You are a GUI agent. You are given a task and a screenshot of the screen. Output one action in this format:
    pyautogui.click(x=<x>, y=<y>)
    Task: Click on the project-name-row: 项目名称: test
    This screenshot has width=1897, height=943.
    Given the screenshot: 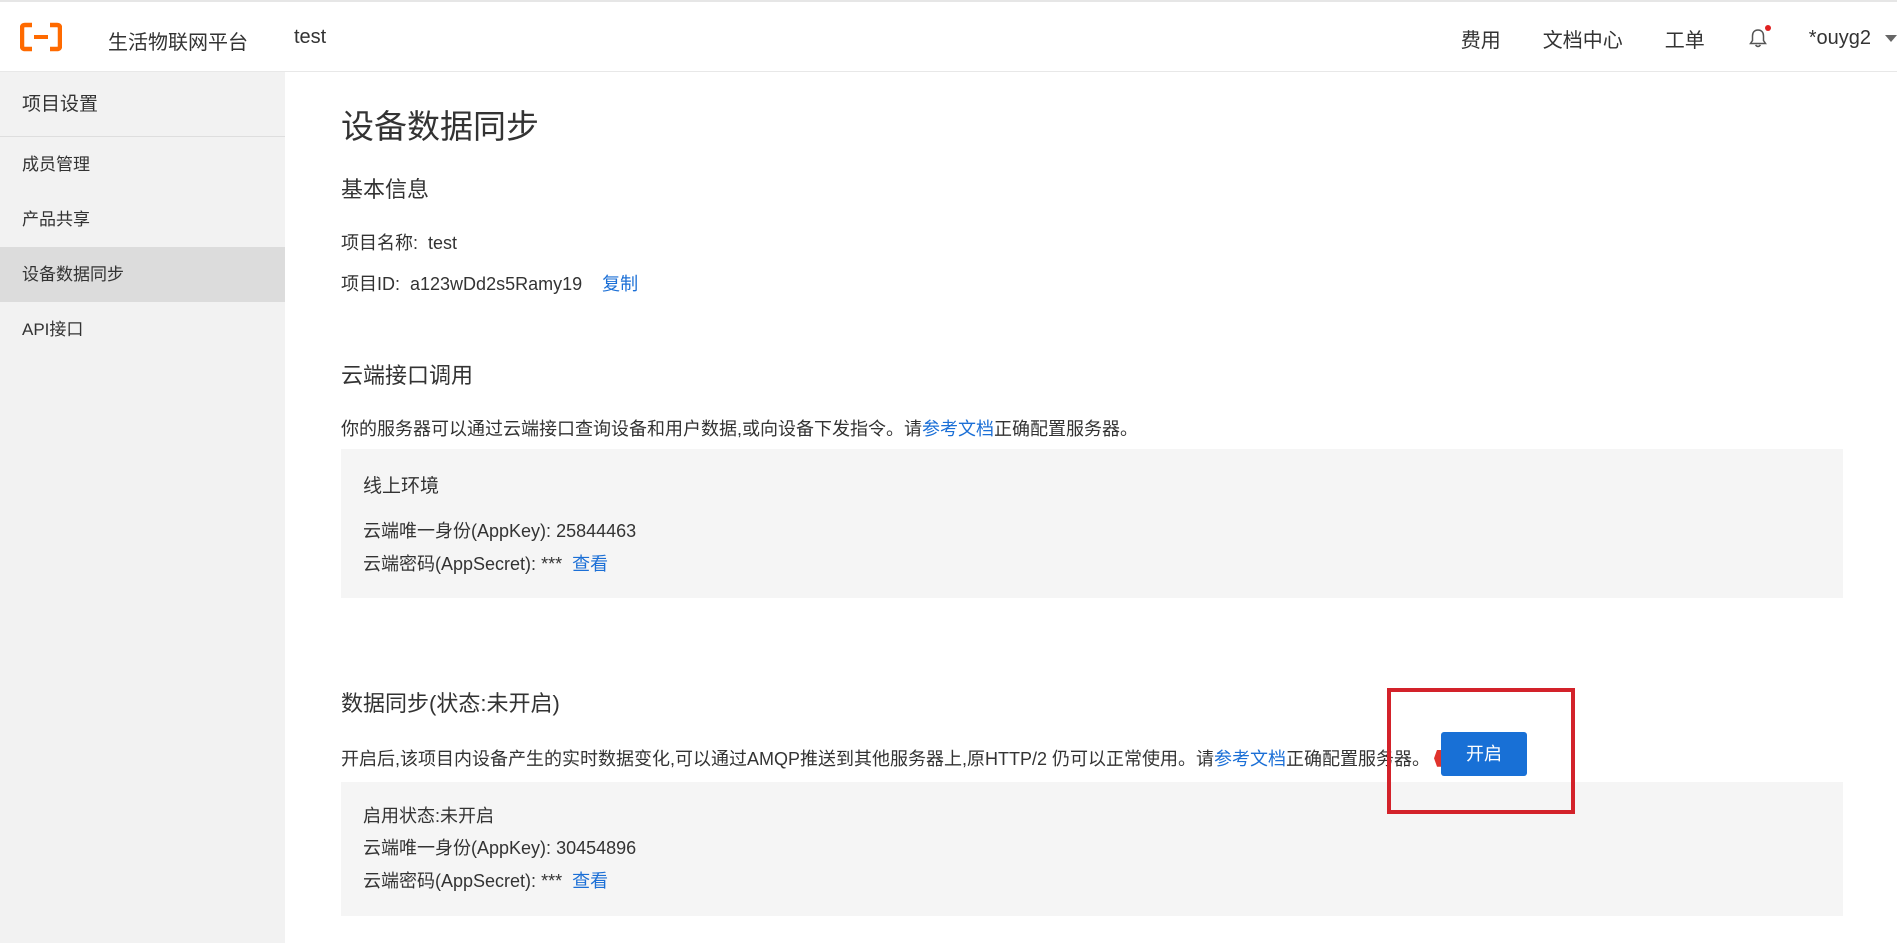 What is the action you would take?
    pyautogui.click(x=399, y=242)
    